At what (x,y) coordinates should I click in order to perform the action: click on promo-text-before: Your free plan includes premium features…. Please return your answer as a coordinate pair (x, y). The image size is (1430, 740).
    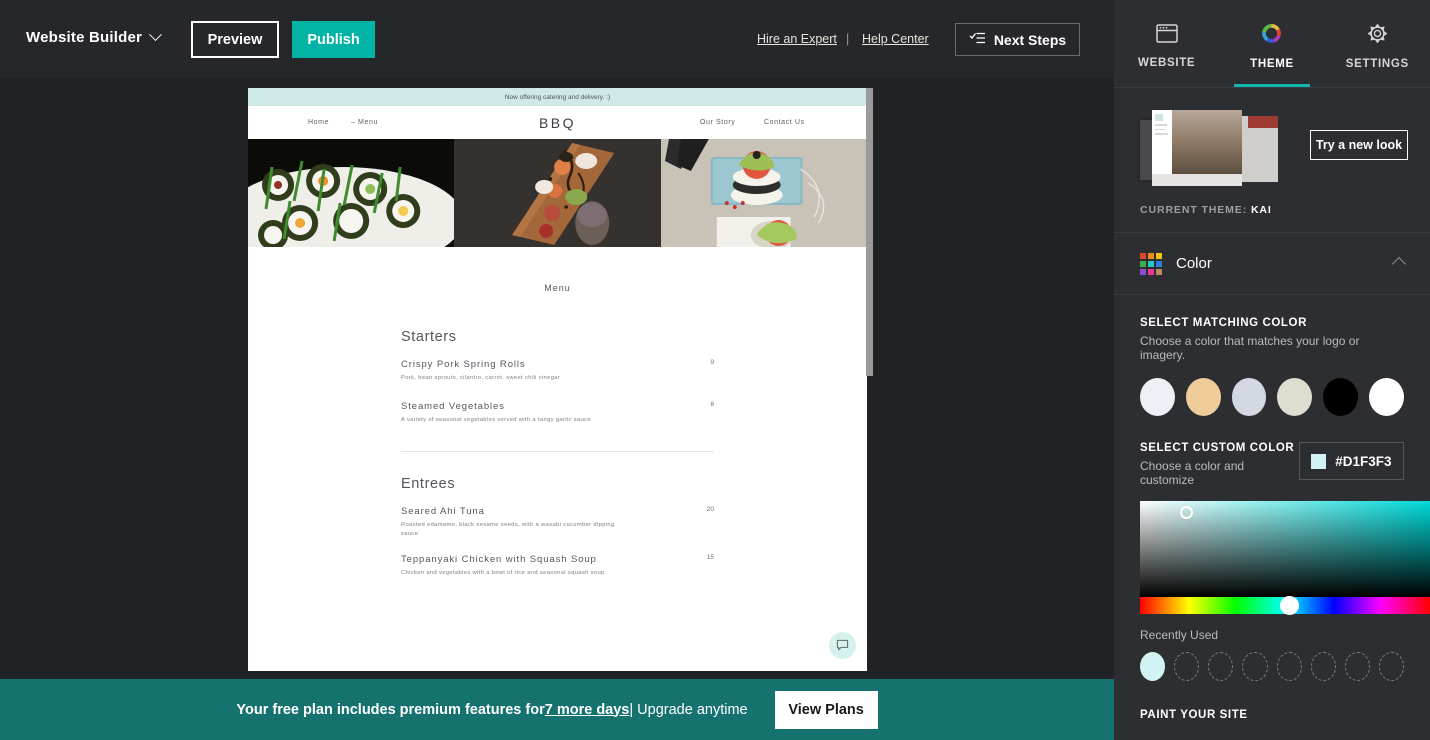
    Looking at the image, I should click on (390, 709).